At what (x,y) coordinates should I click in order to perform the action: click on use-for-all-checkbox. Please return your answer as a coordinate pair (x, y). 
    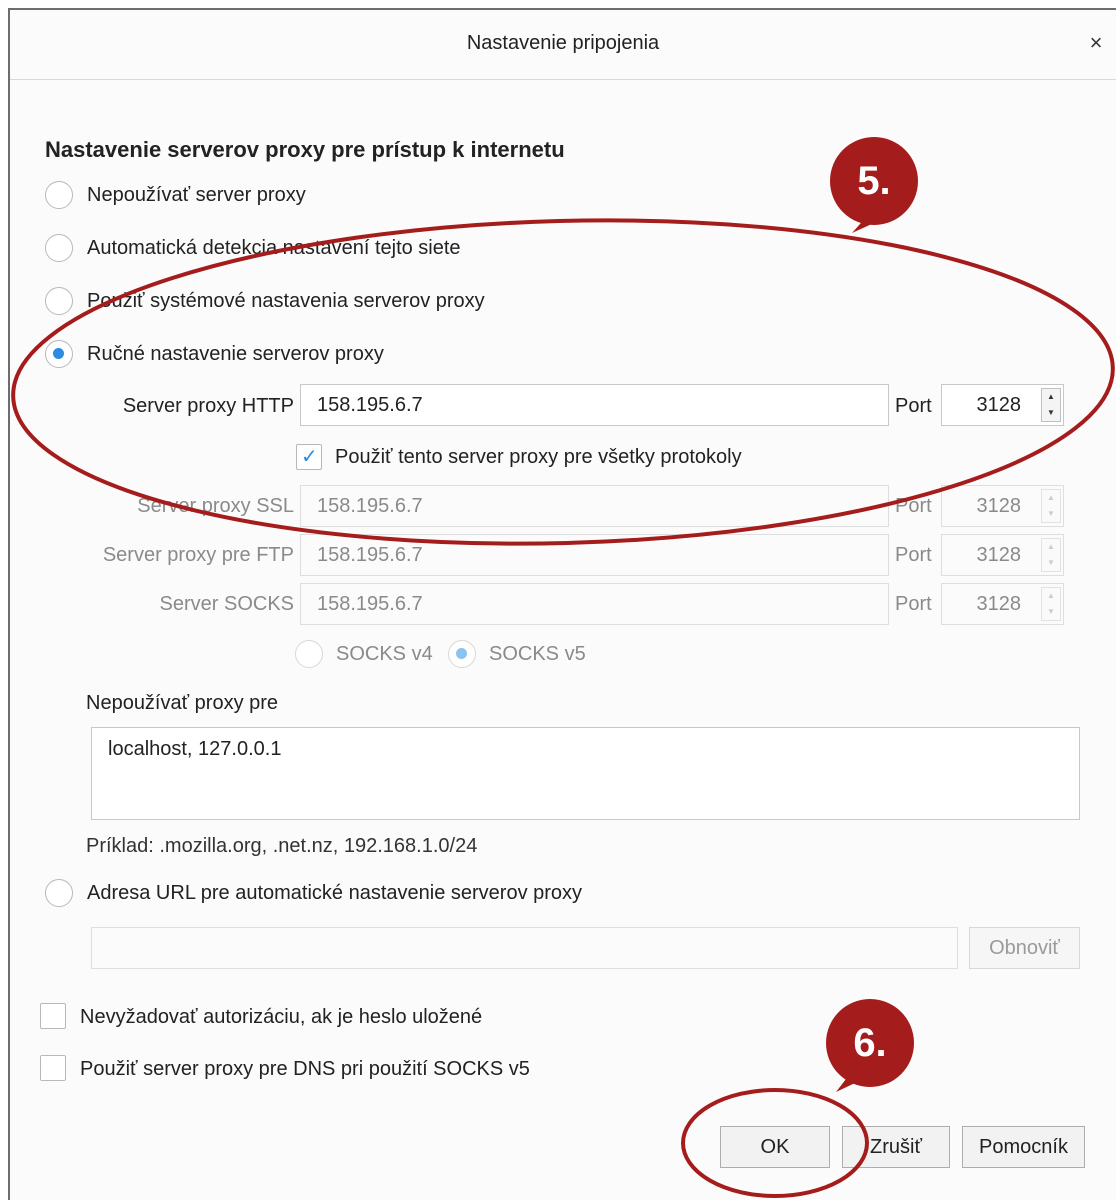
    Looking at the image, I should click on (309, 457).